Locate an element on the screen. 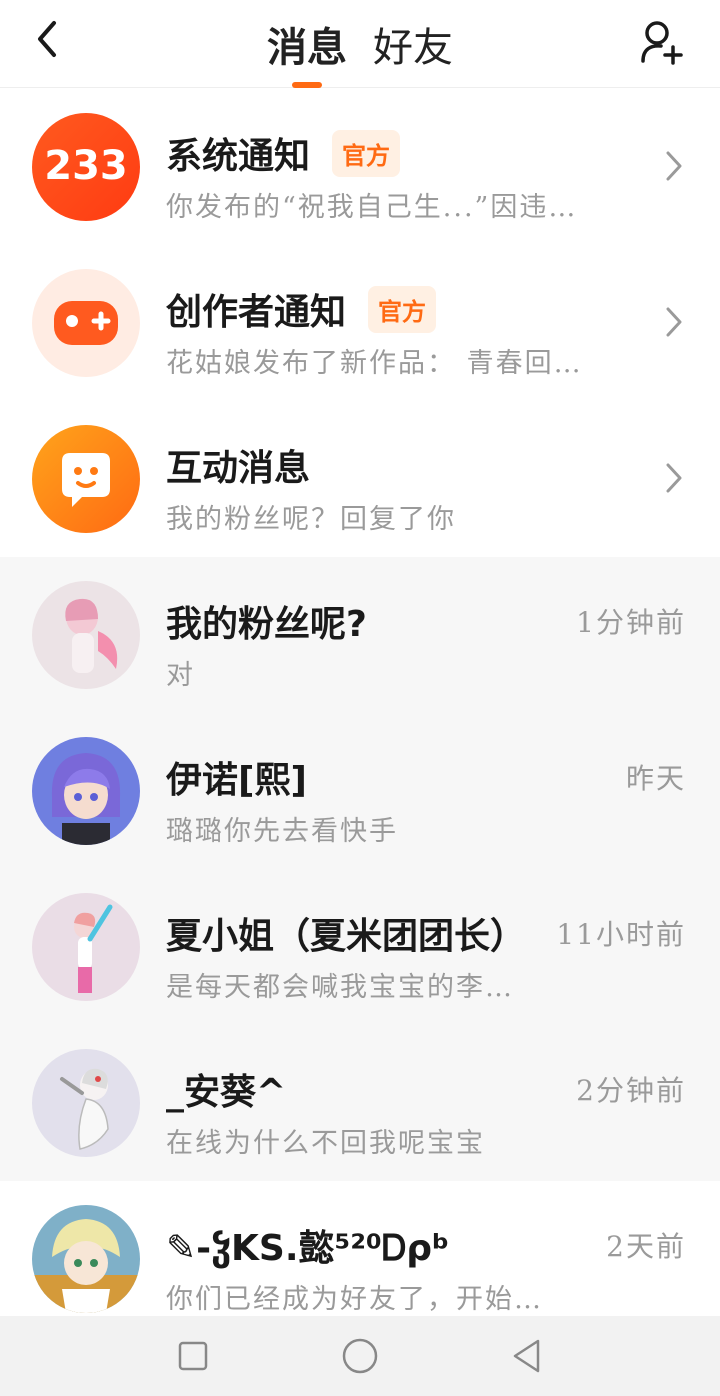 This screenshot has height=1396, width=720. chat-row: ✎-ჴKS.懿⁵²⁰Ꭰρᵇ 你们已经成为好友了，开始… 2天前 is located at coordinates (360, 1259).